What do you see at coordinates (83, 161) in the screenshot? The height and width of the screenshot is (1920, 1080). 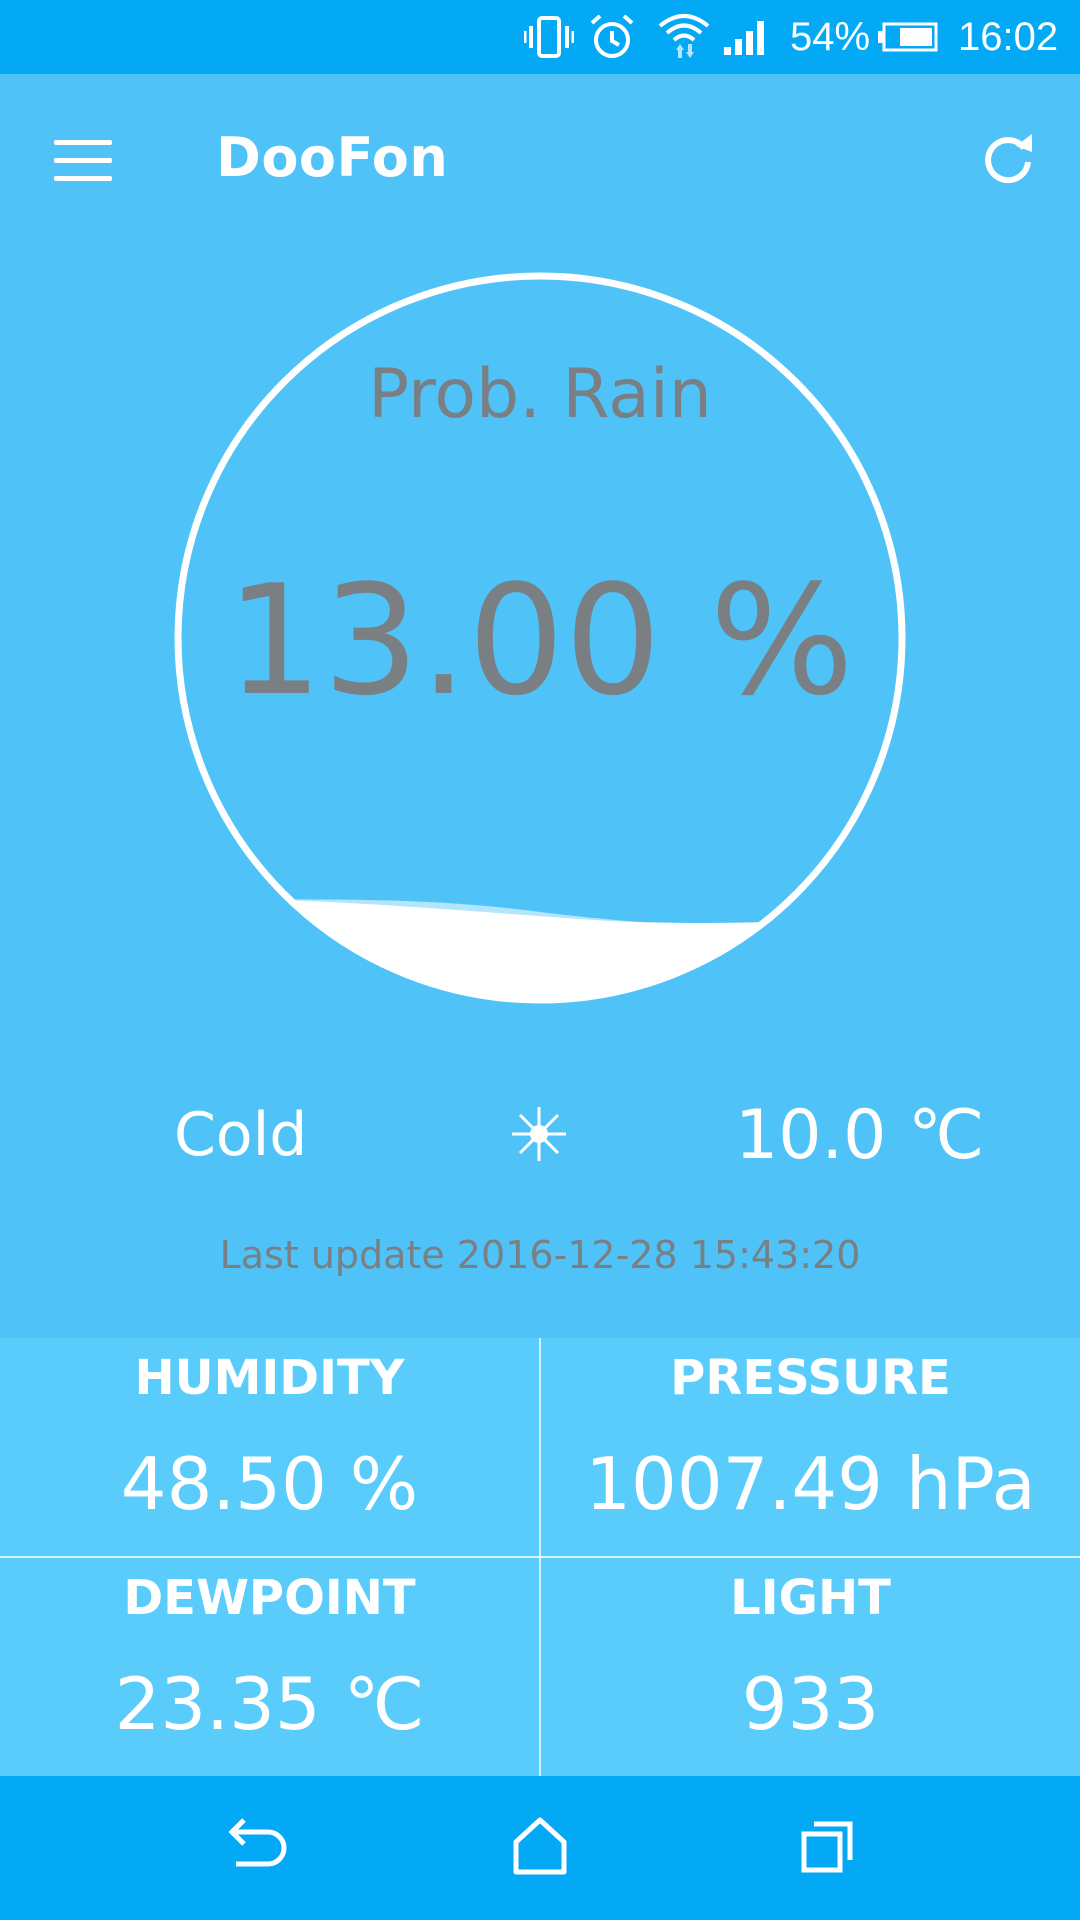 I see `menu-icon` at bounding box center [83, 161].